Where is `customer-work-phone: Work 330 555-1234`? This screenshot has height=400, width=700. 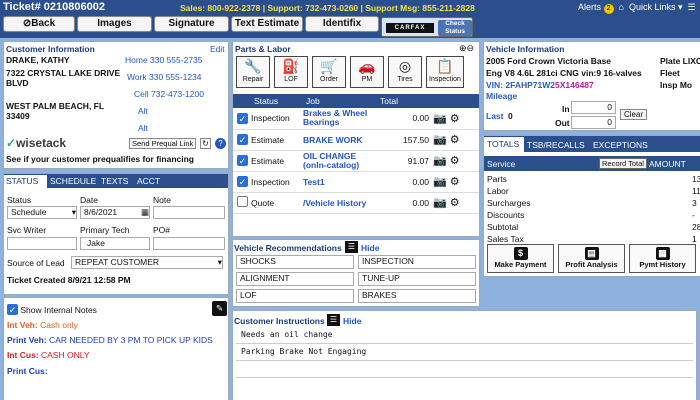
customer-work-phone: Work 330 555-1234 is located at coordinates (164, 77).